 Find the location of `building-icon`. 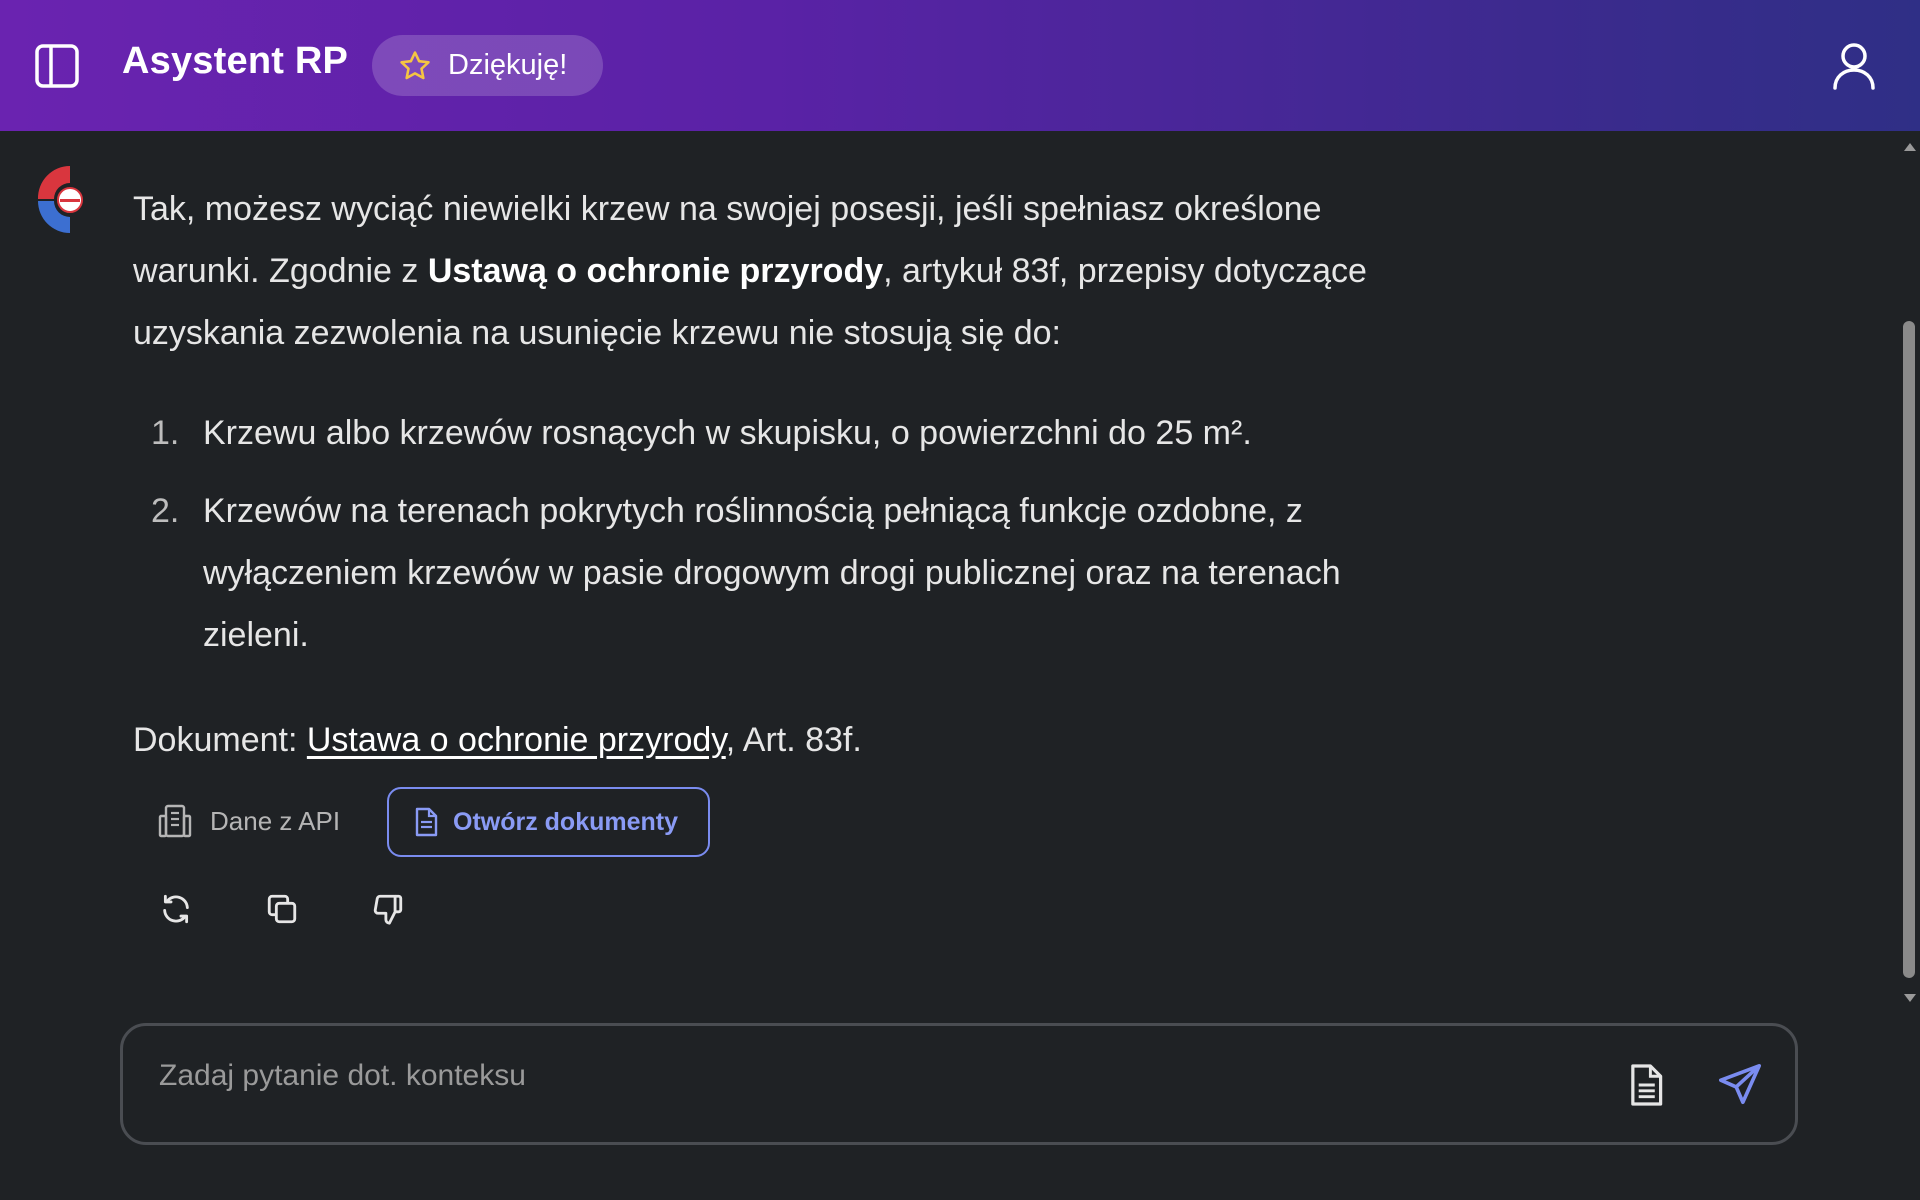

building-icon is located at coordinates (175, 821).